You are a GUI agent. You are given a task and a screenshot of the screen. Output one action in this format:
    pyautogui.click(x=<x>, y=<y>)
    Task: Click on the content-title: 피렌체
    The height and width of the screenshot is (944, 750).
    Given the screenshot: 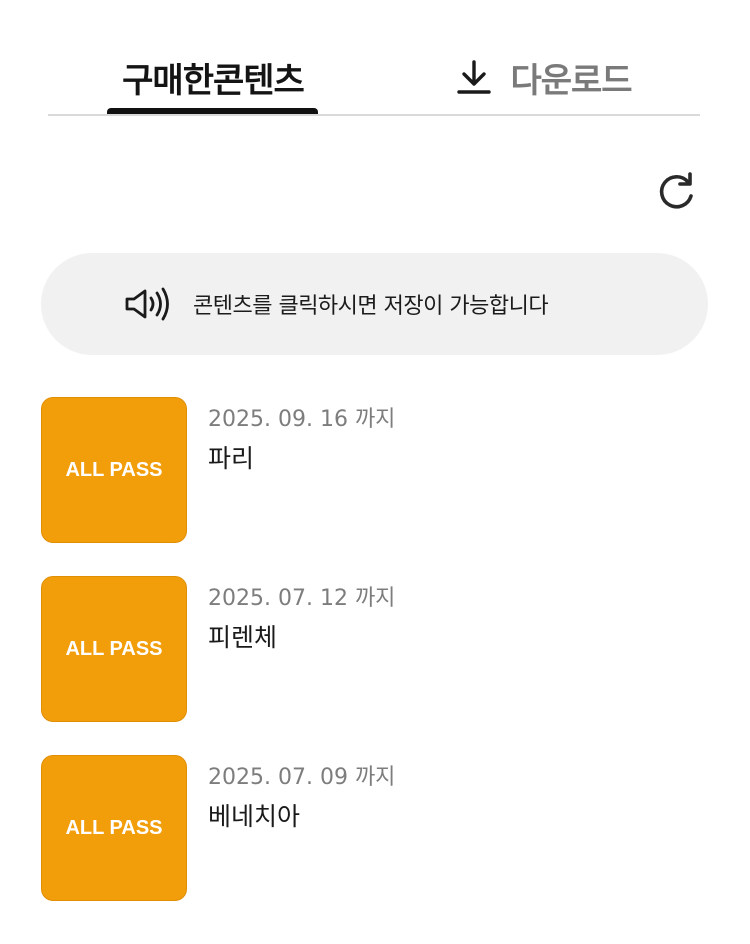 What is the action you would take?
    pyautogui.click(x=242, y=636)
    